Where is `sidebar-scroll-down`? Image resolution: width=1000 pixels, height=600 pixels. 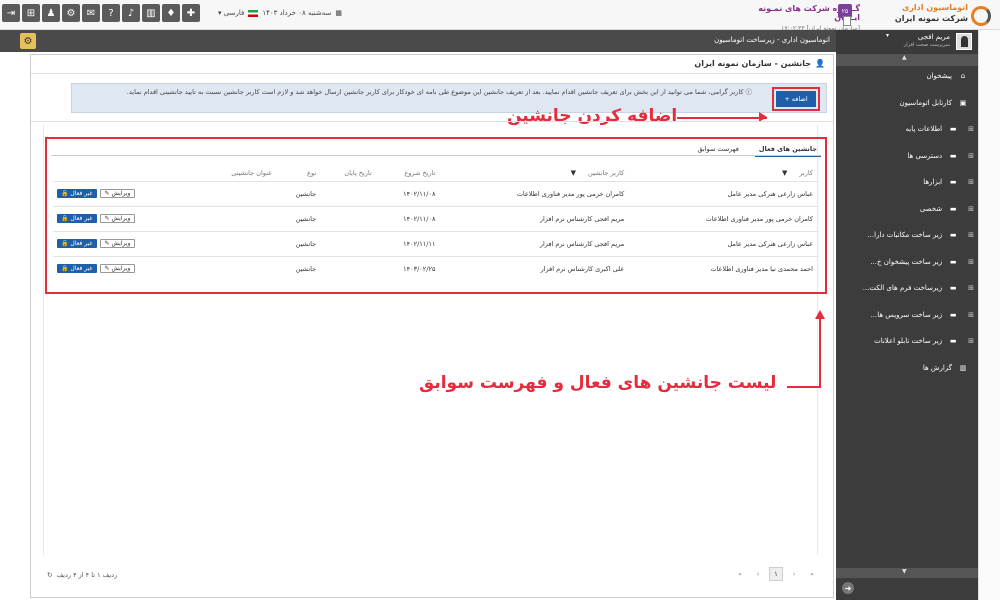
sidebar-scroll-down is located at coordinates (907, 573).